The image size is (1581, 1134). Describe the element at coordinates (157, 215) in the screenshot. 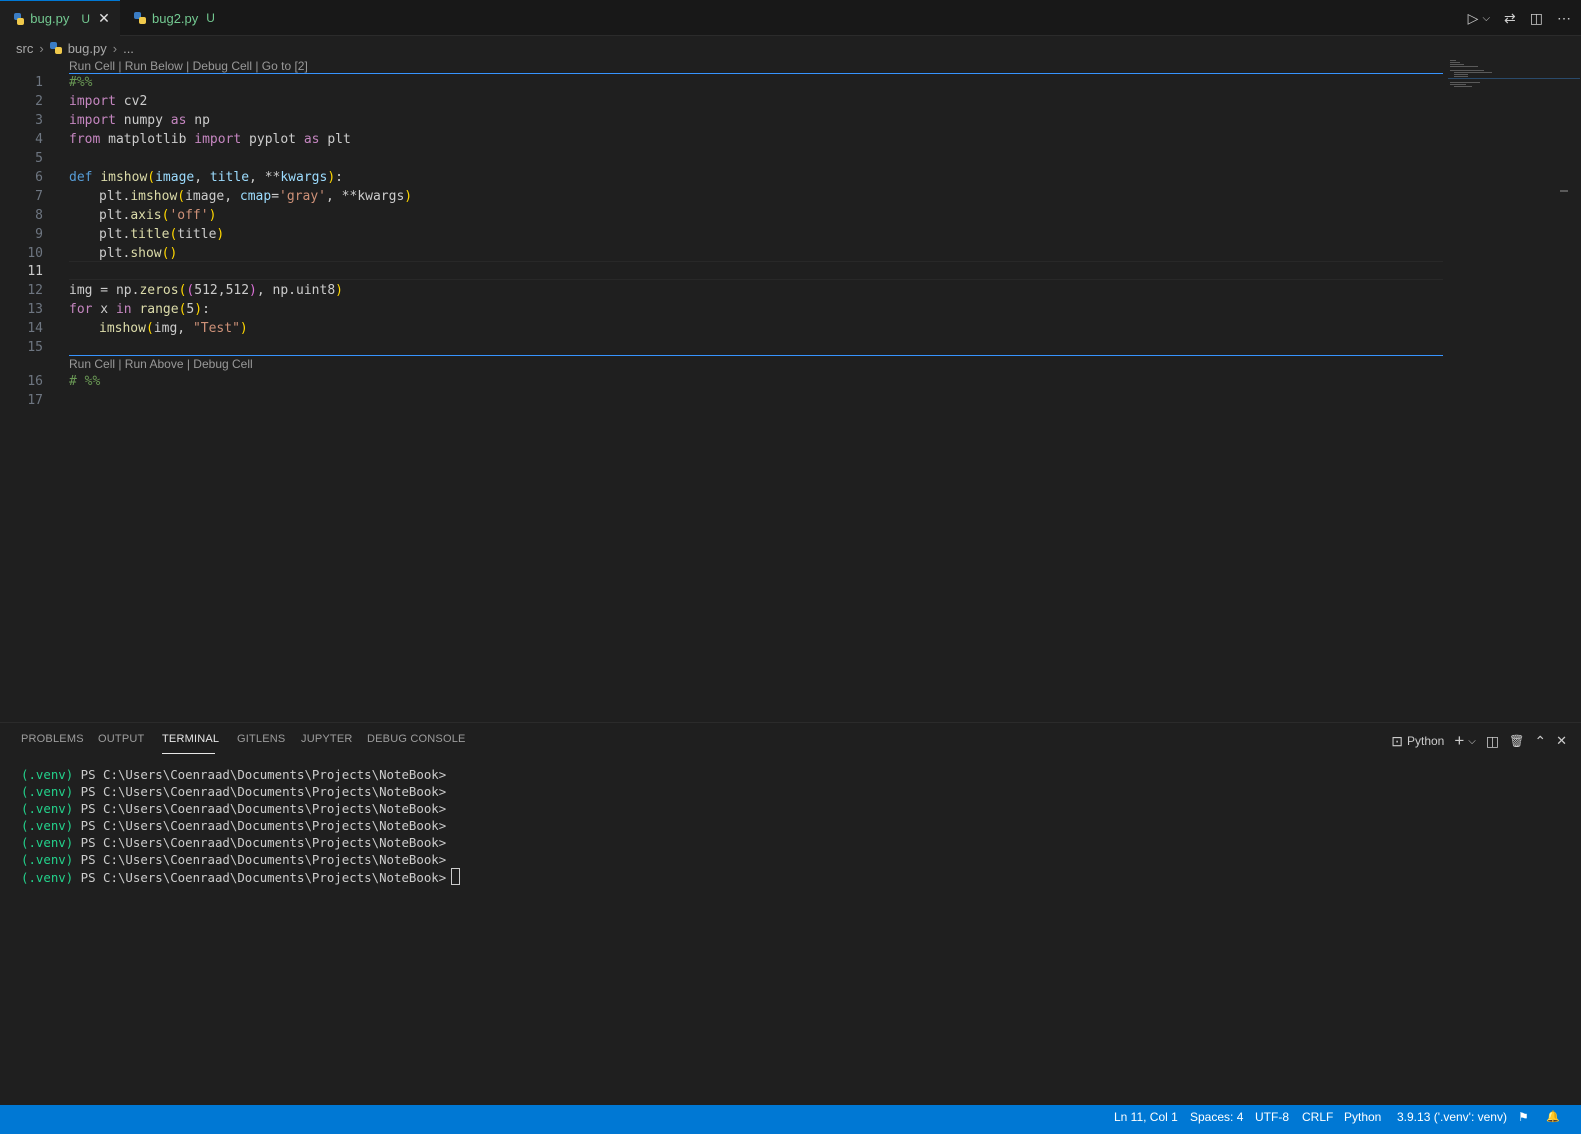

I see `code-line: plt.axis('off')` at that location.